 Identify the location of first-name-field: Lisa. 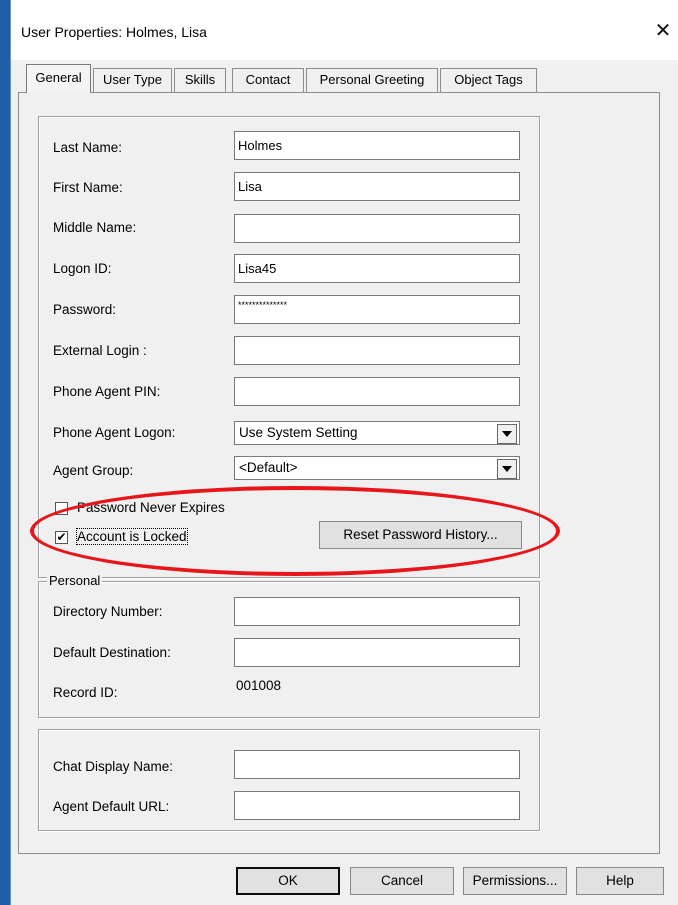
(377, 186).